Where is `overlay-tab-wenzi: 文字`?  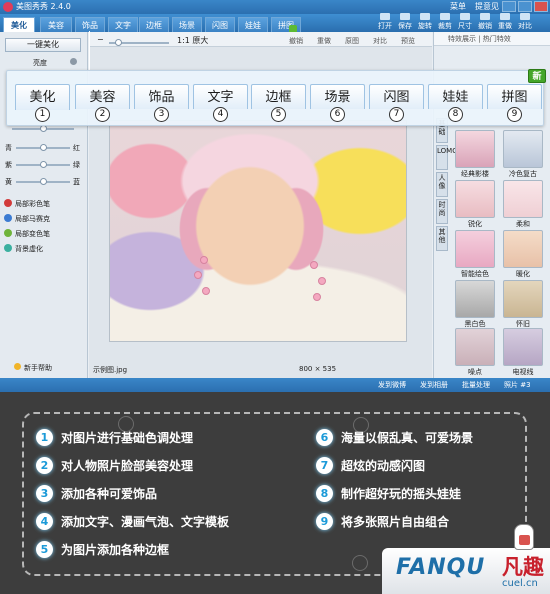
overlay-tab-wenzi: 文字 is located at coordinates (220, 96).